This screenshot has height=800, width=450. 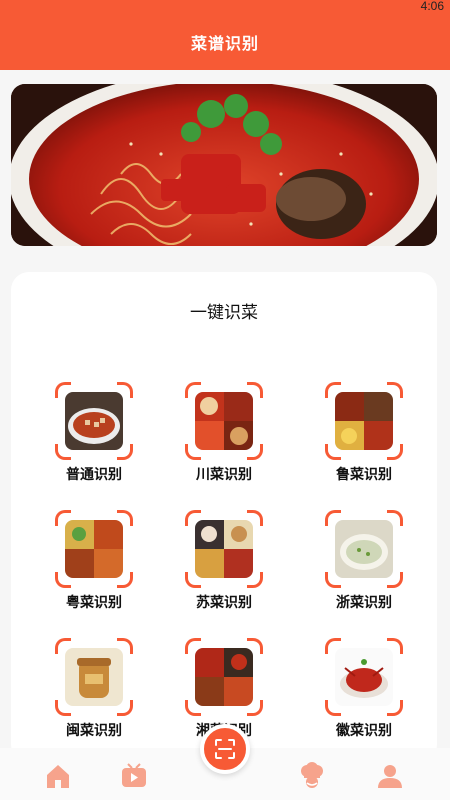 I want to click on cantonese-dishes-collage-icon, so click(x=94, y=549).